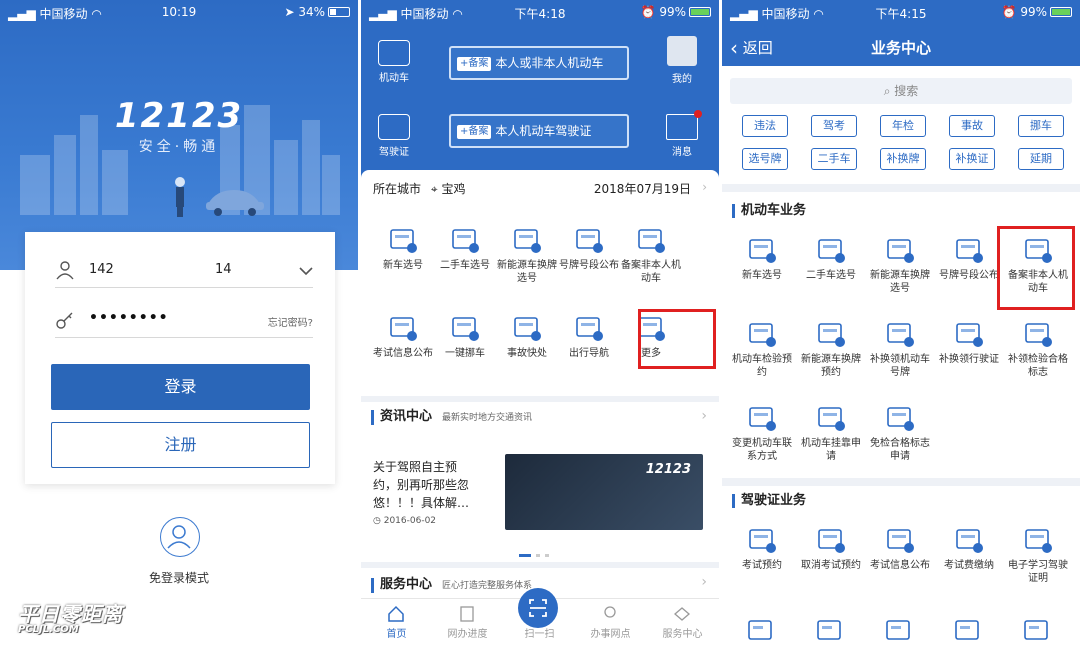 This screenshot has width=1080, height=646. Describe the element at coordinates (527, 256) in the screenshot. I see `service-item: 新能源车换牌选号` at that location.